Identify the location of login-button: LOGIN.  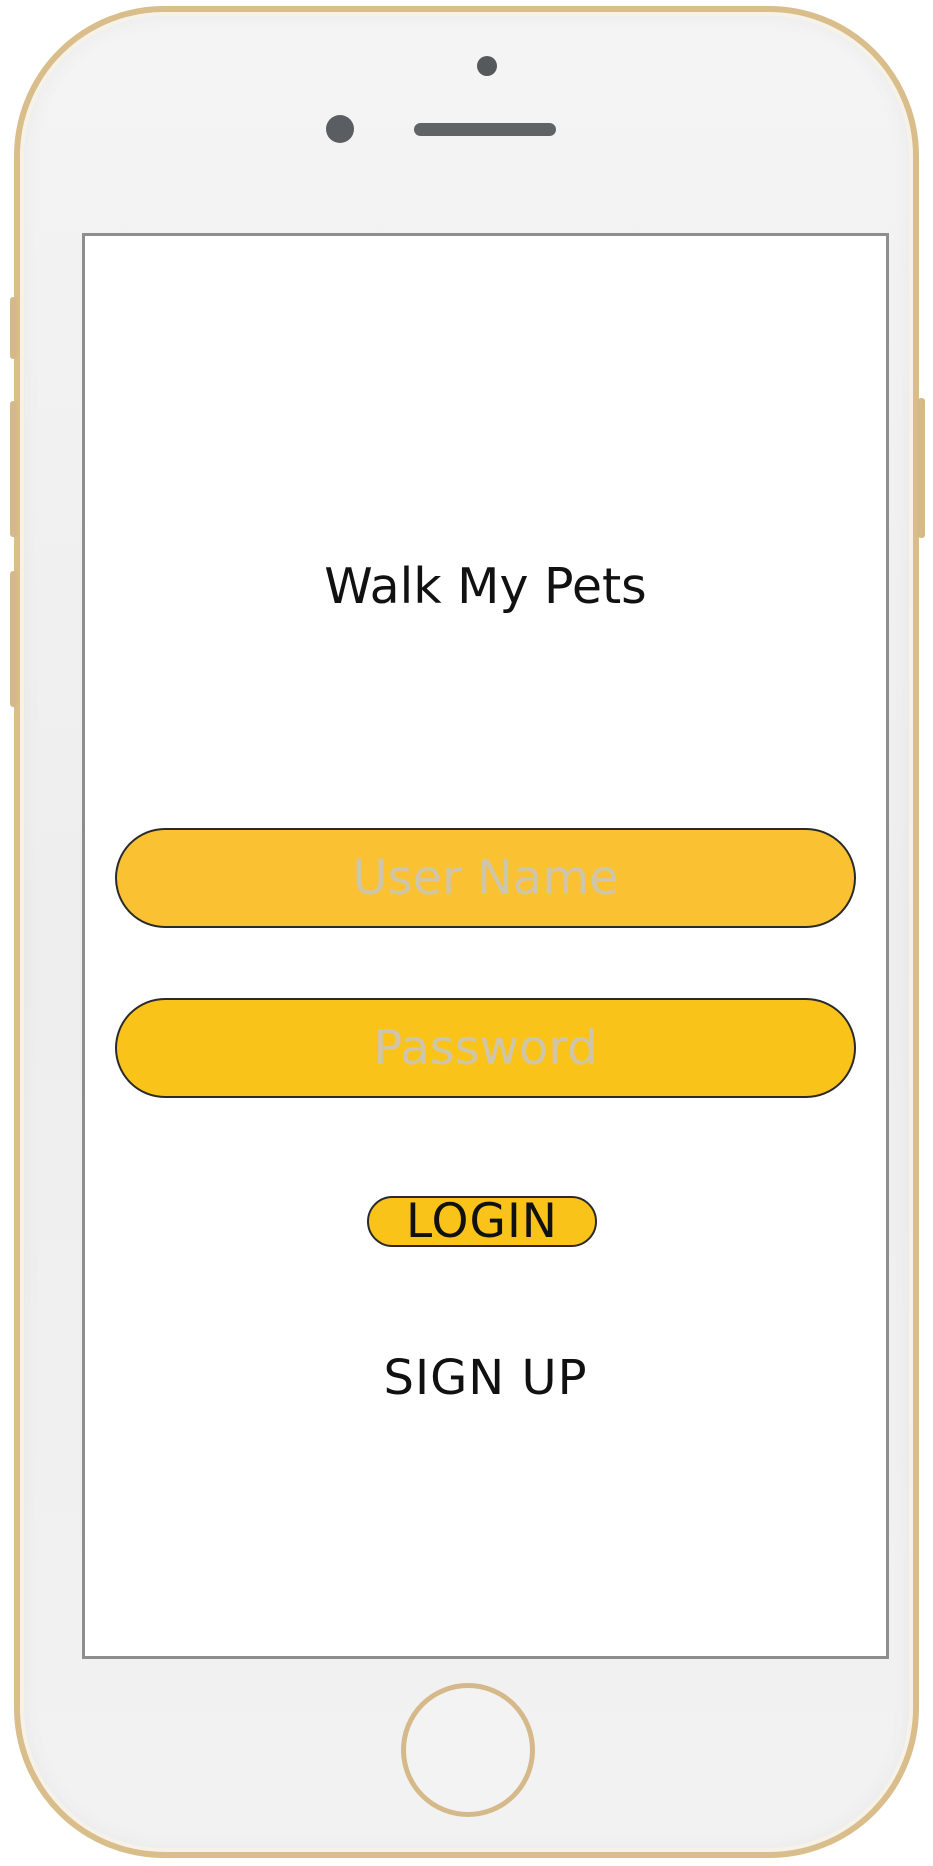
(482, 1221).